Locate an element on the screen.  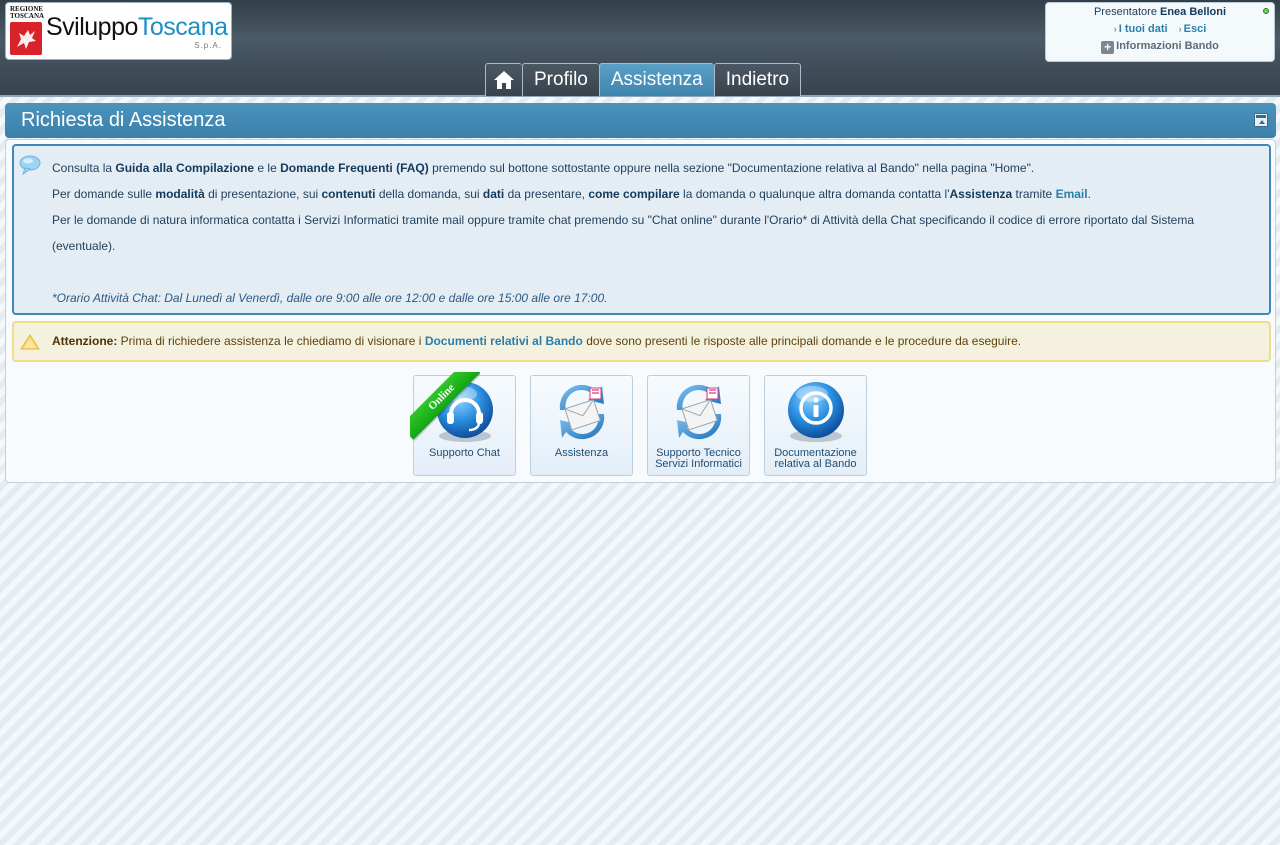
panel-title-bar: Richiesta di Assistenza is located at coordinates (640, 120).